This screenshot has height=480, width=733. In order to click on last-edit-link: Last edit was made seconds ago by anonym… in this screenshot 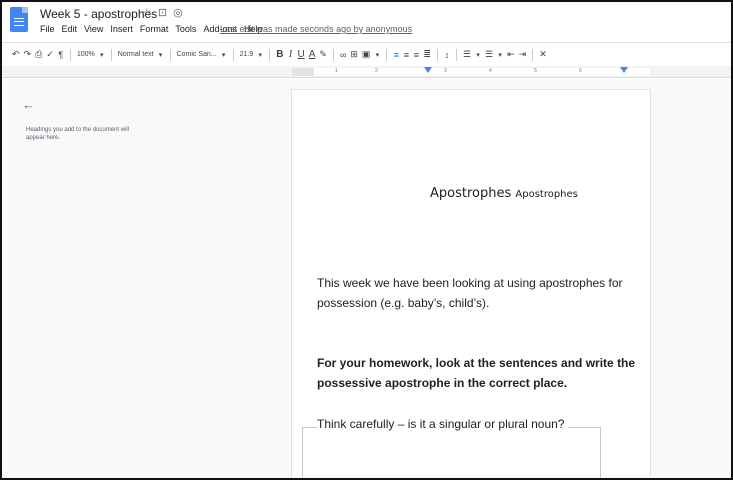, I will do `click(316, 29)`.